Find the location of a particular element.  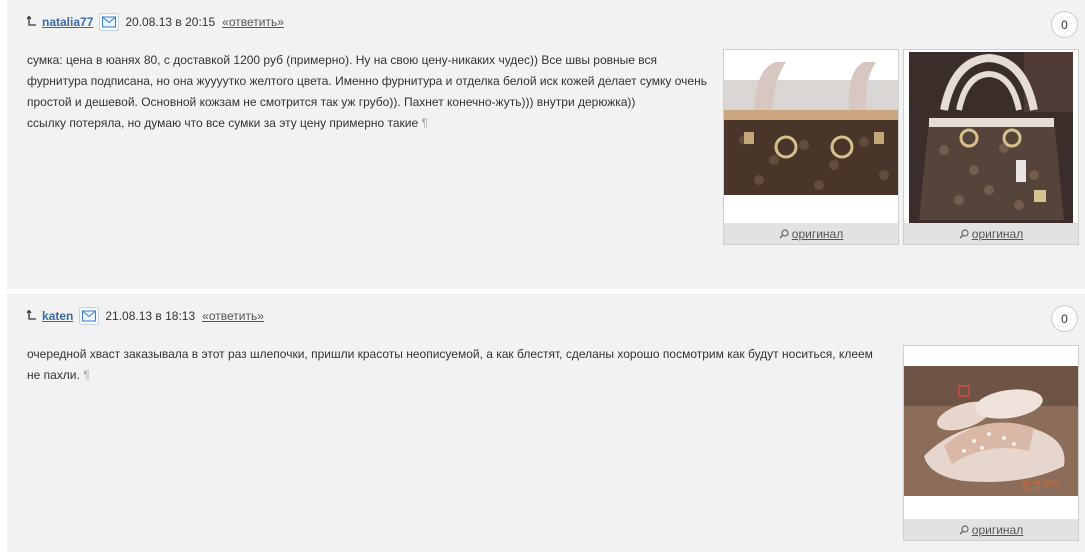

handbag-closeup-photo is located at coordinates (811, 136).